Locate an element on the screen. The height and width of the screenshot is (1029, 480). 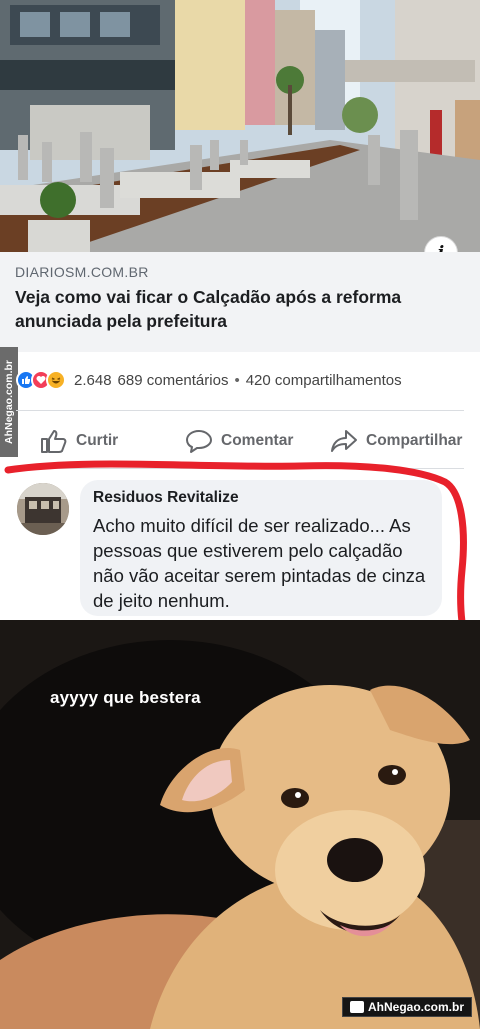
haha-icon is located at coordinates (56, 380).